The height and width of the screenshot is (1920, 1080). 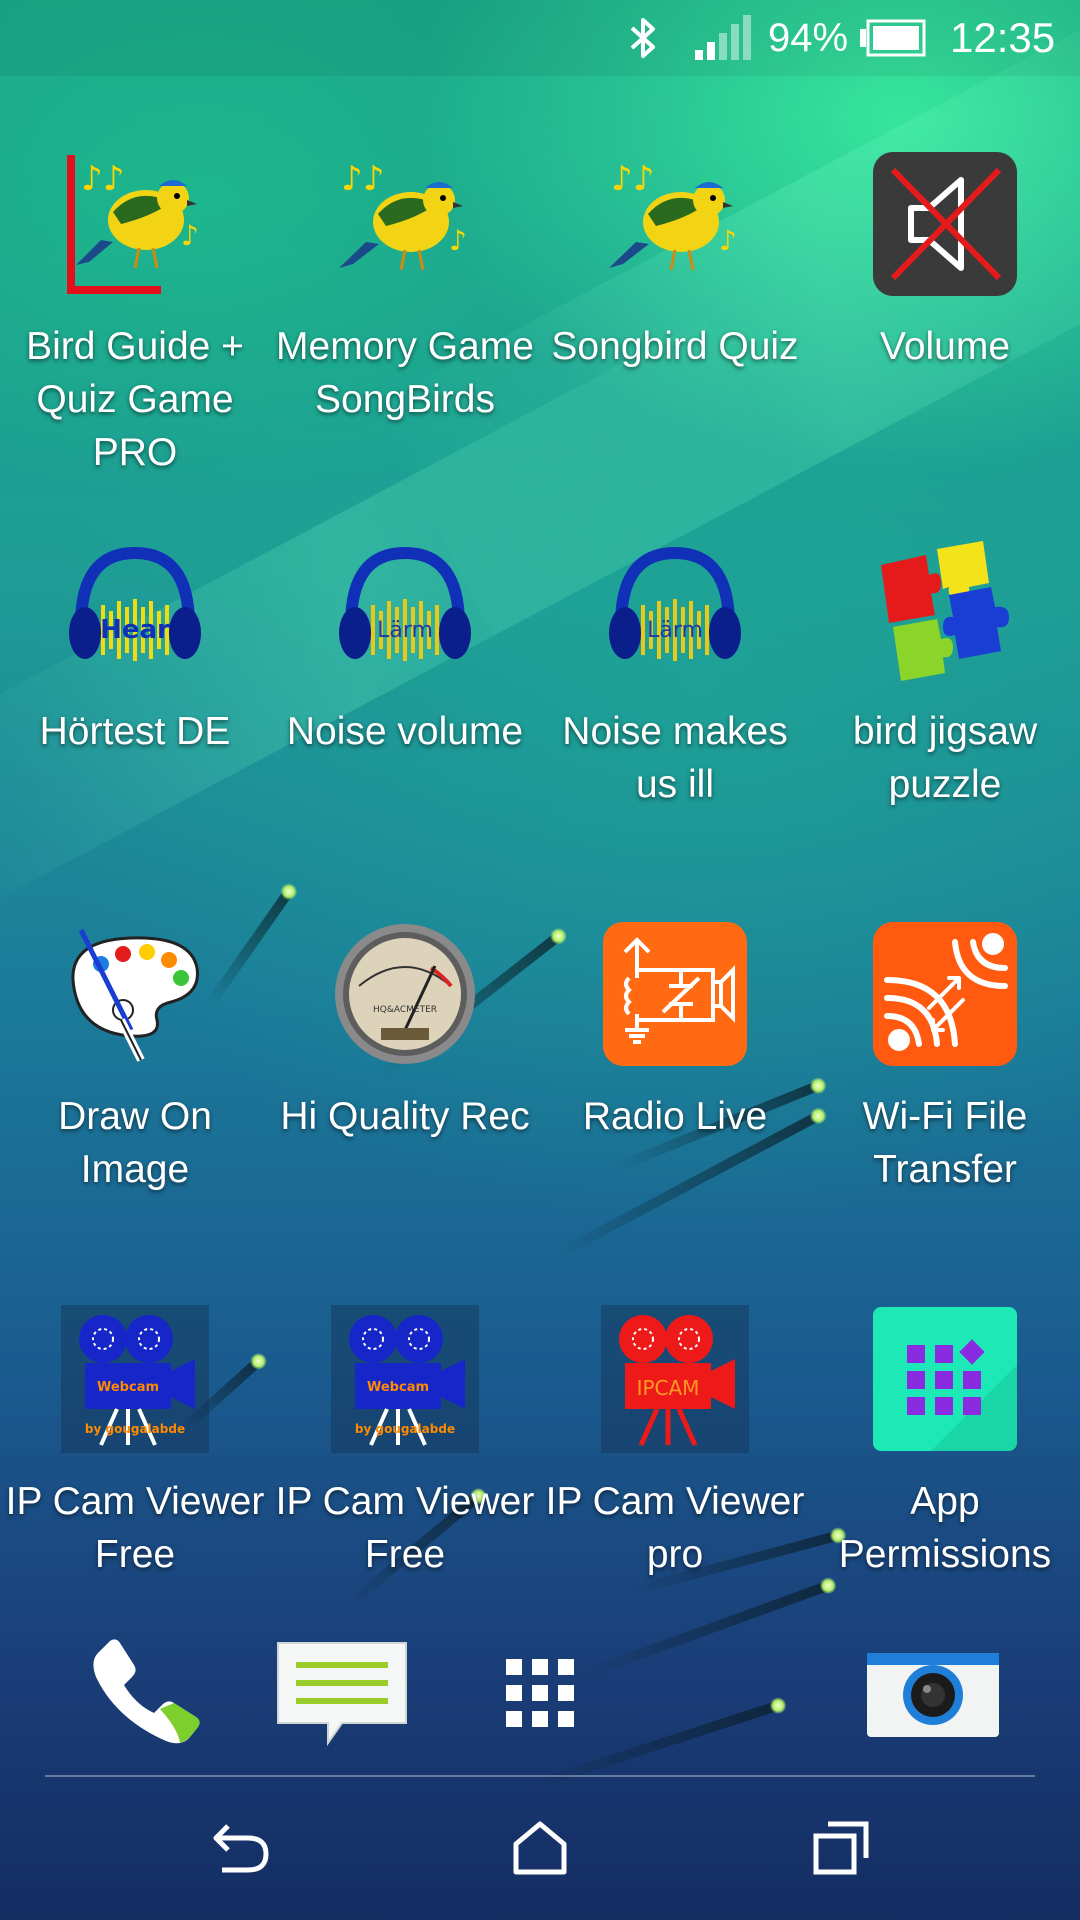 What do you see at coordinates (643, 38) in the screenshot?
I see `bluetooth-icon` at bounding box center [643, 38].